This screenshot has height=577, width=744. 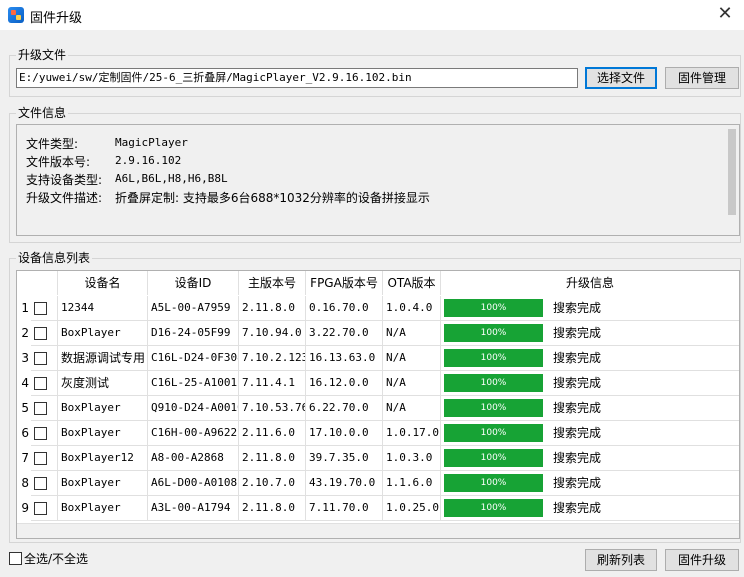 I want to click on header-upgrade-info: 升级信息, so click(x=590, y=283).